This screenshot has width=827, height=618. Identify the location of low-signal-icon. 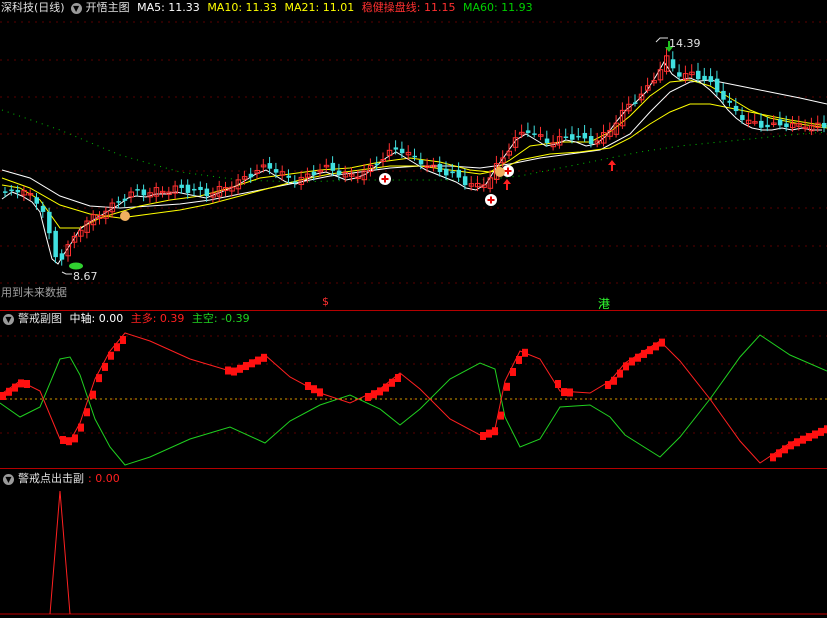
(76, 266).